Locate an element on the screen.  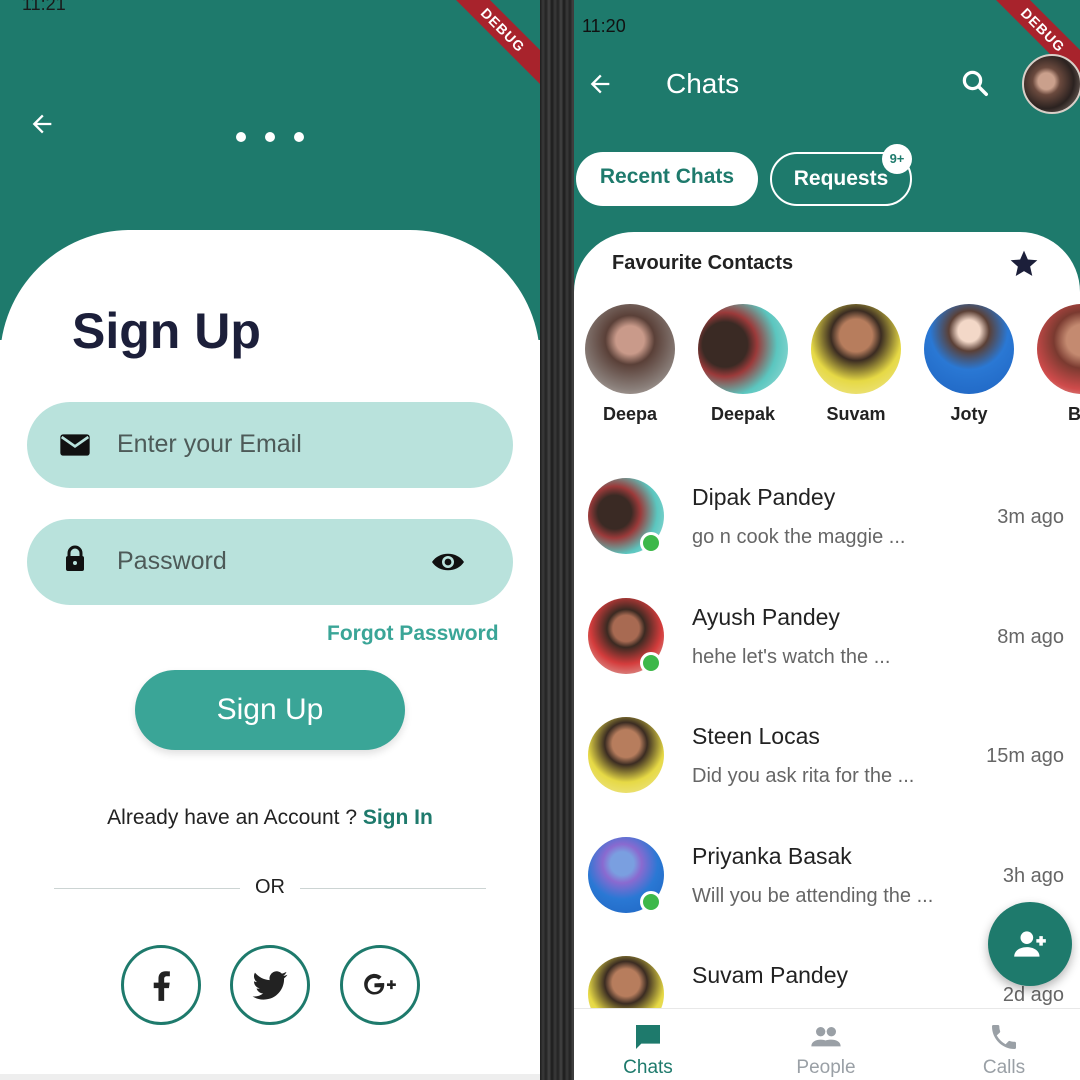
page-title: Chats is located at coordinates (703, 83).